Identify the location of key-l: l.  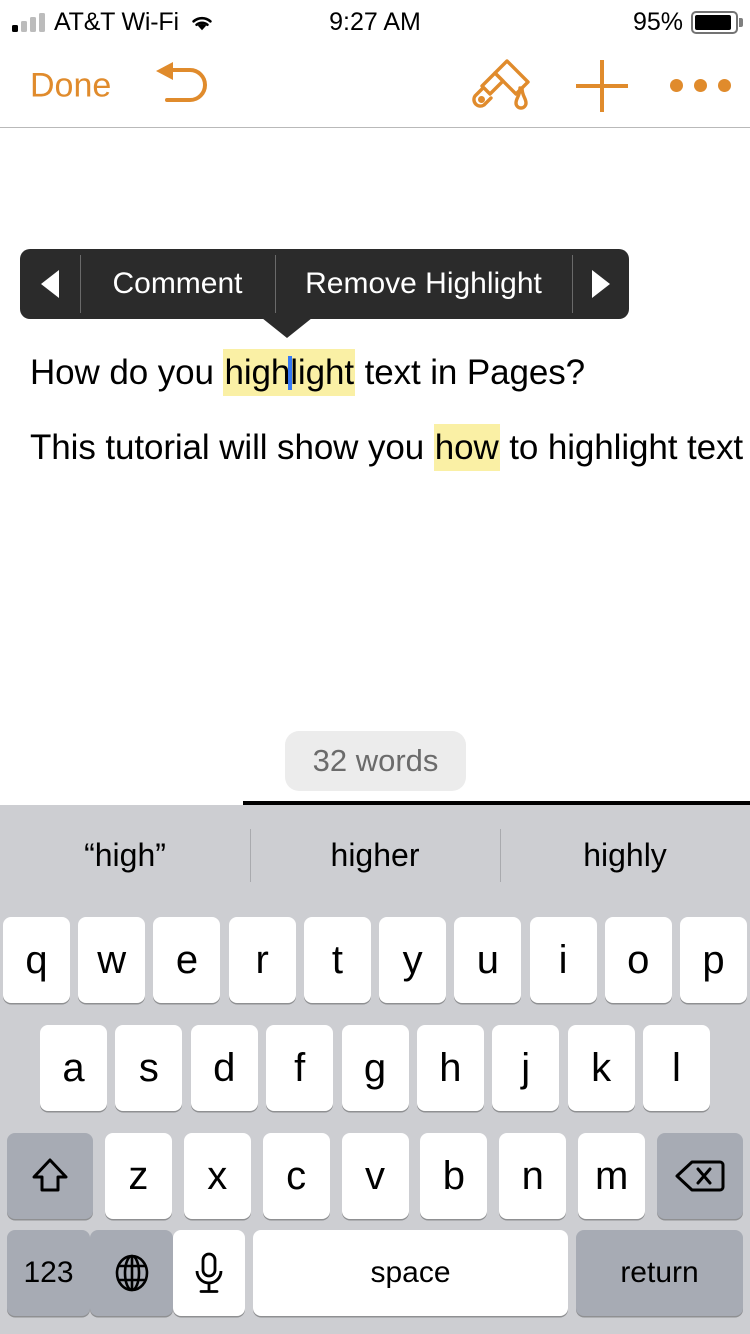
(676, 1068).